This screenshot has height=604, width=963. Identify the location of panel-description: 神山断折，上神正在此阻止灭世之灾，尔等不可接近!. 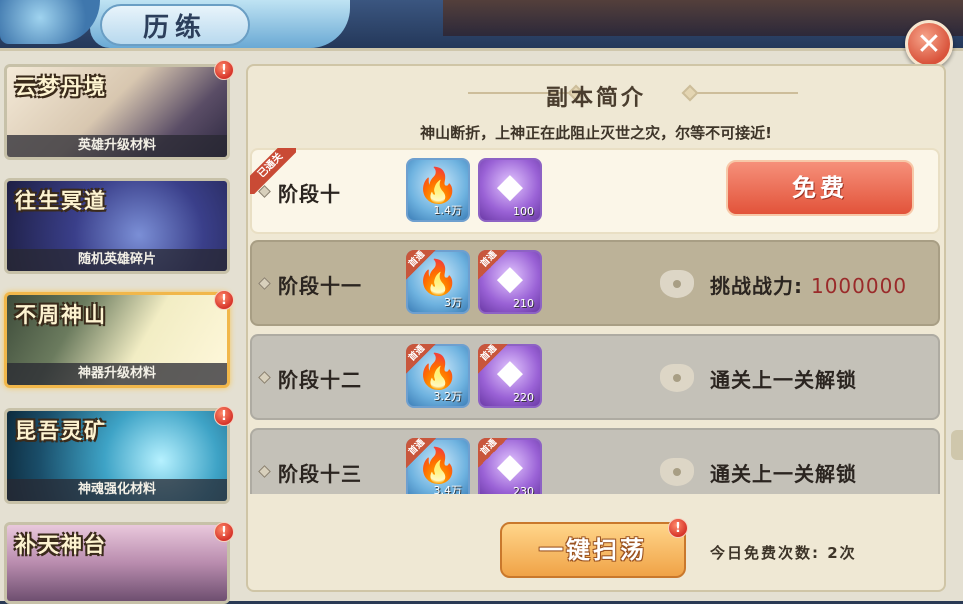
(596, 133).